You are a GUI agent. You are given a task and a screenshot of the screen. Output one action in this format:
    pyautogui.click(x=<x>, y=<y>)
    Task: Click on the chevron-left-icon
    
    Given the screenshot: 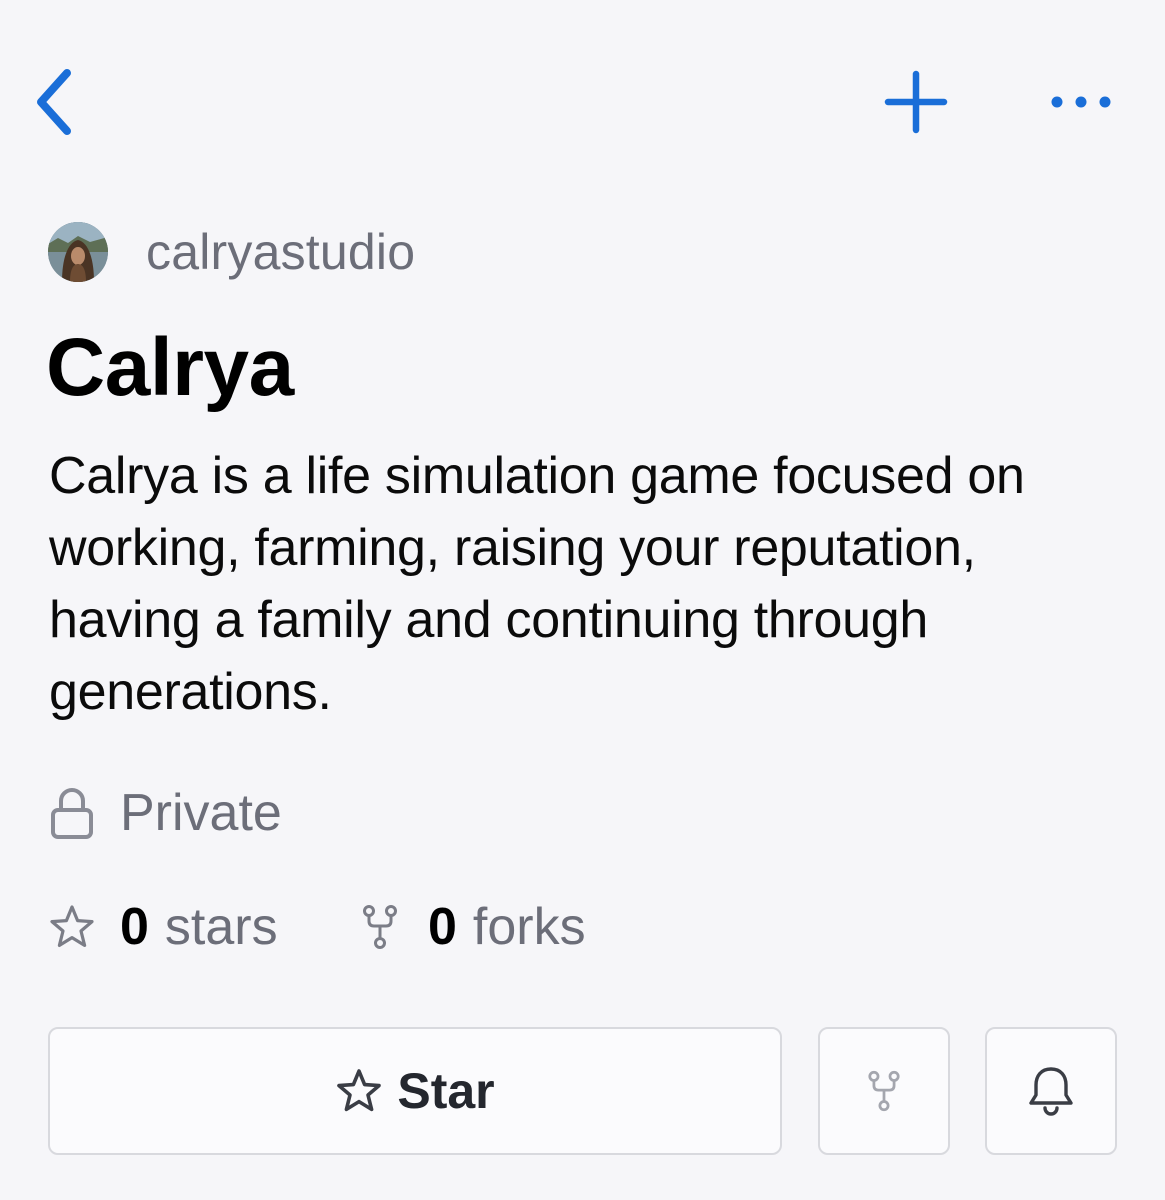 What is the action you would take?
    pyautogui.click(x=54, y=102)
    